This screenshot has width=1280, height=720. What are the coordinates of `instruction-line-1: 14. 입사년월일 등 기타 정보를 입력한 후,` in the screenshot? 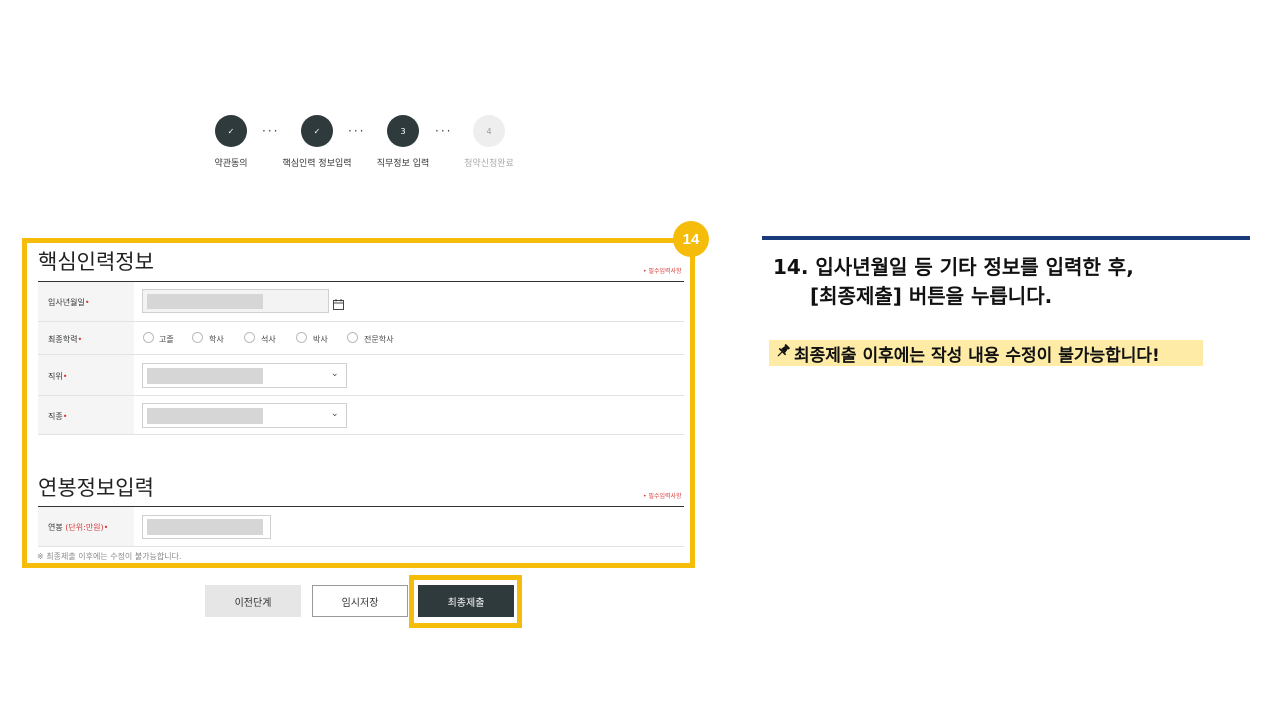 It's located at (953, 267).